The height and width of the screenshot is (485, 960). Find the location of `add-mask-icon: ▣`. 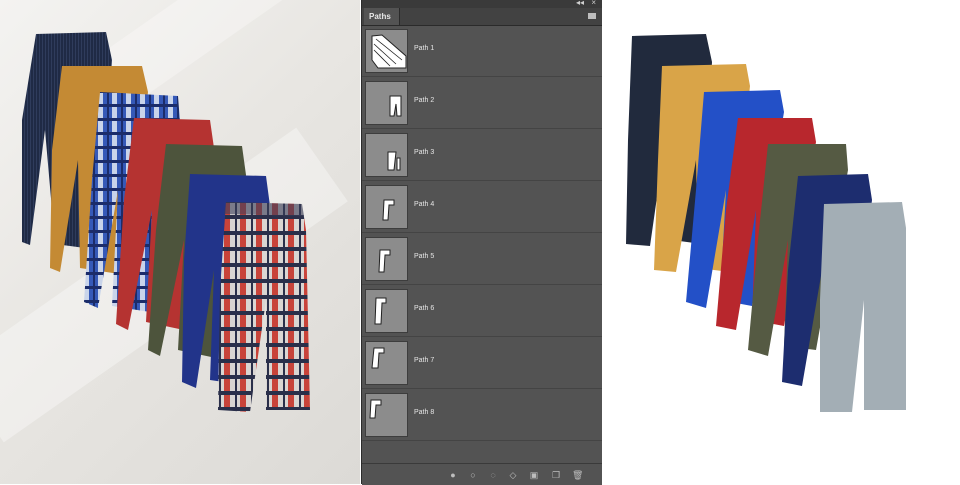

add-mask-icon: ▣ is located at coordinates (534, 475).